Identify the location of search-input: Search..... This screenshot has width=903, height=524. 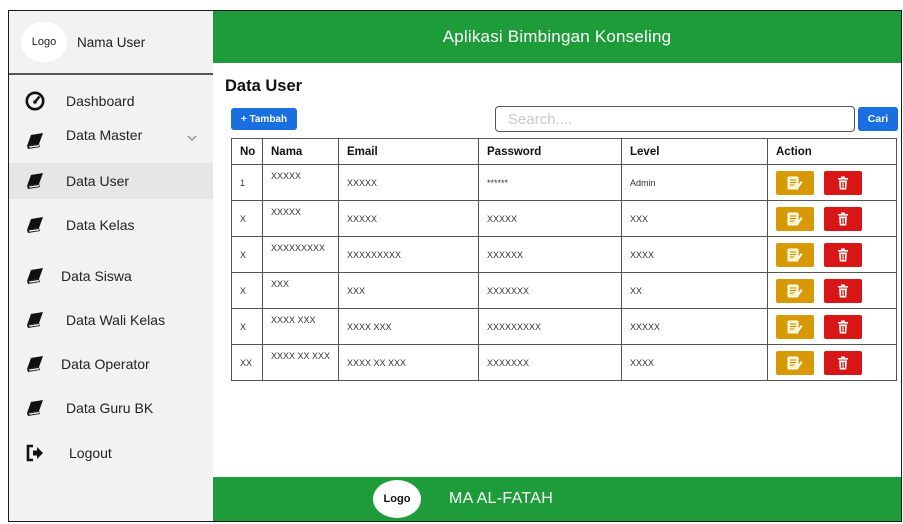
(675, 119).